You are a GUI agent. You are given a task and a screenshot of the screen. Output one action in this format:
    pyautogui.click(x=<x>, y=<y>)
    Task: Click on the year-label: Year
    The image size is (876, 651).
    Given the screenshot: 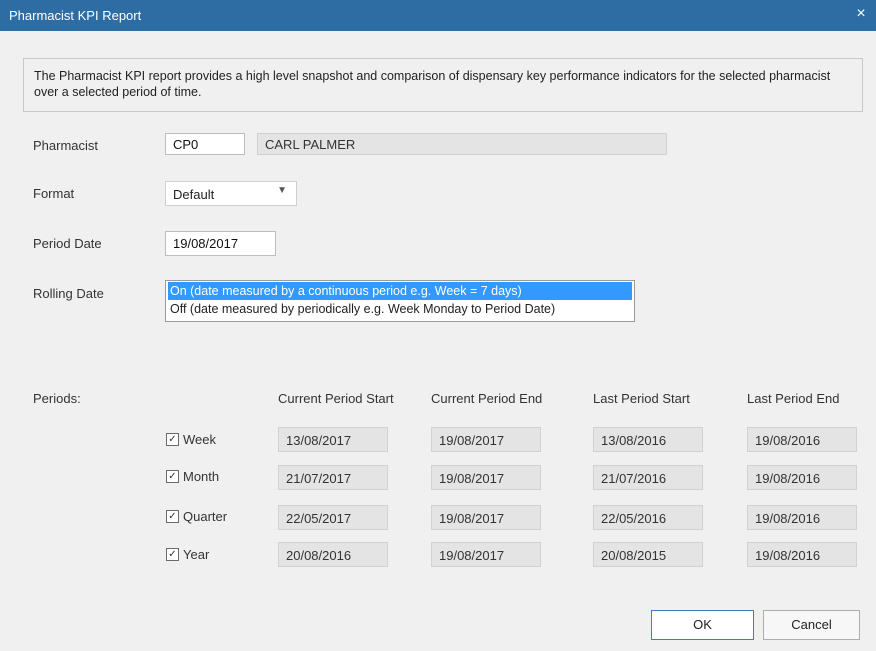 What is the action you would take?
    pyautogui.click(x=196, y=554)
    